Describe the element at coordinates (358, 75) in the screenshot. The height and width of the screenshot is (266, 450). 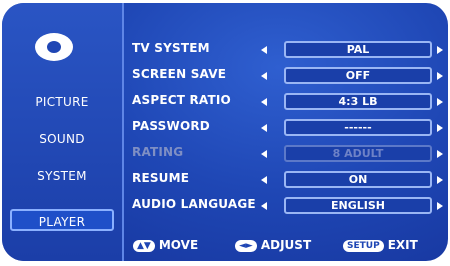
I see `screen-save-value: OFF` at that location.